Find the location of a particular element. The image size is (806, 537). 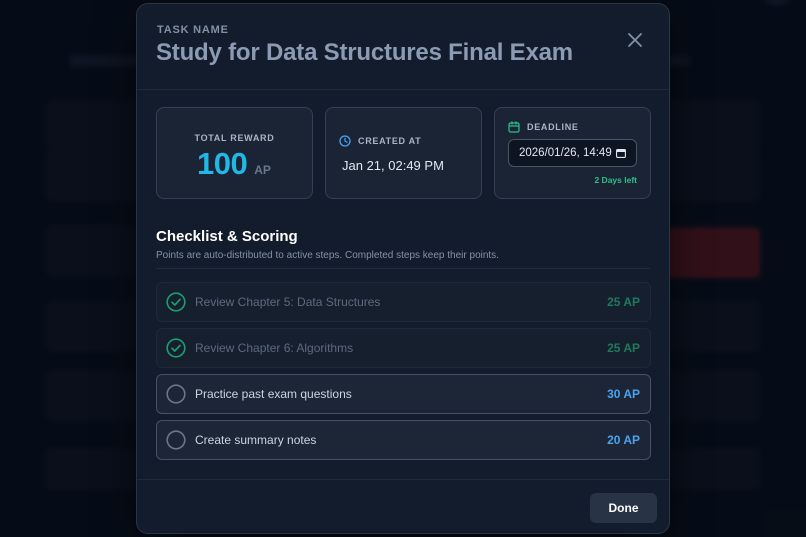

deadline-header: DEADLINE is located at coordinates (543, 127).